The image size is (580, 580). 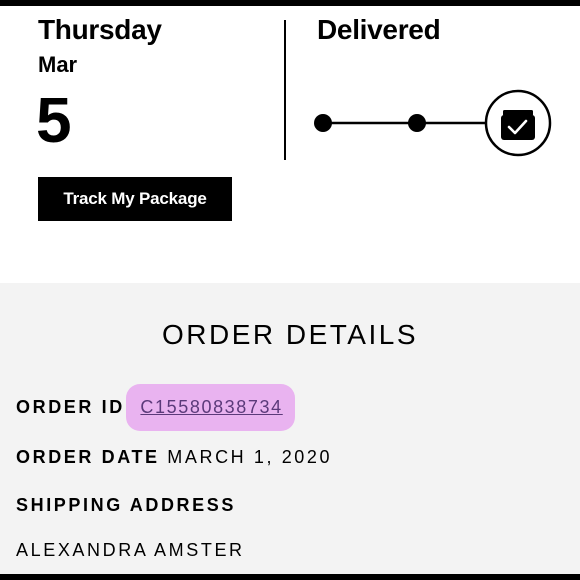 What do you see at coordinates (58, 64) in the screenshot?
I see `delivery-month: Mar` at bounding box center [58, 64].